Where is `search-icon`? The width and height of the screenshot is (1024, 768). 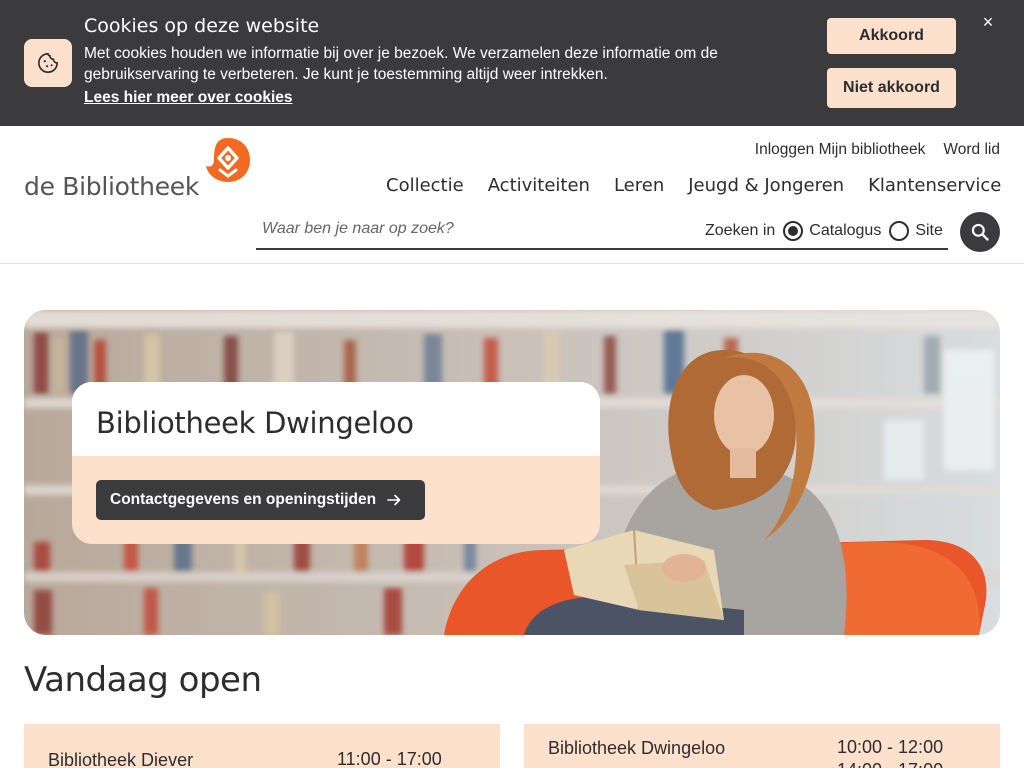
search-icon is located at coordinates (980, 232).